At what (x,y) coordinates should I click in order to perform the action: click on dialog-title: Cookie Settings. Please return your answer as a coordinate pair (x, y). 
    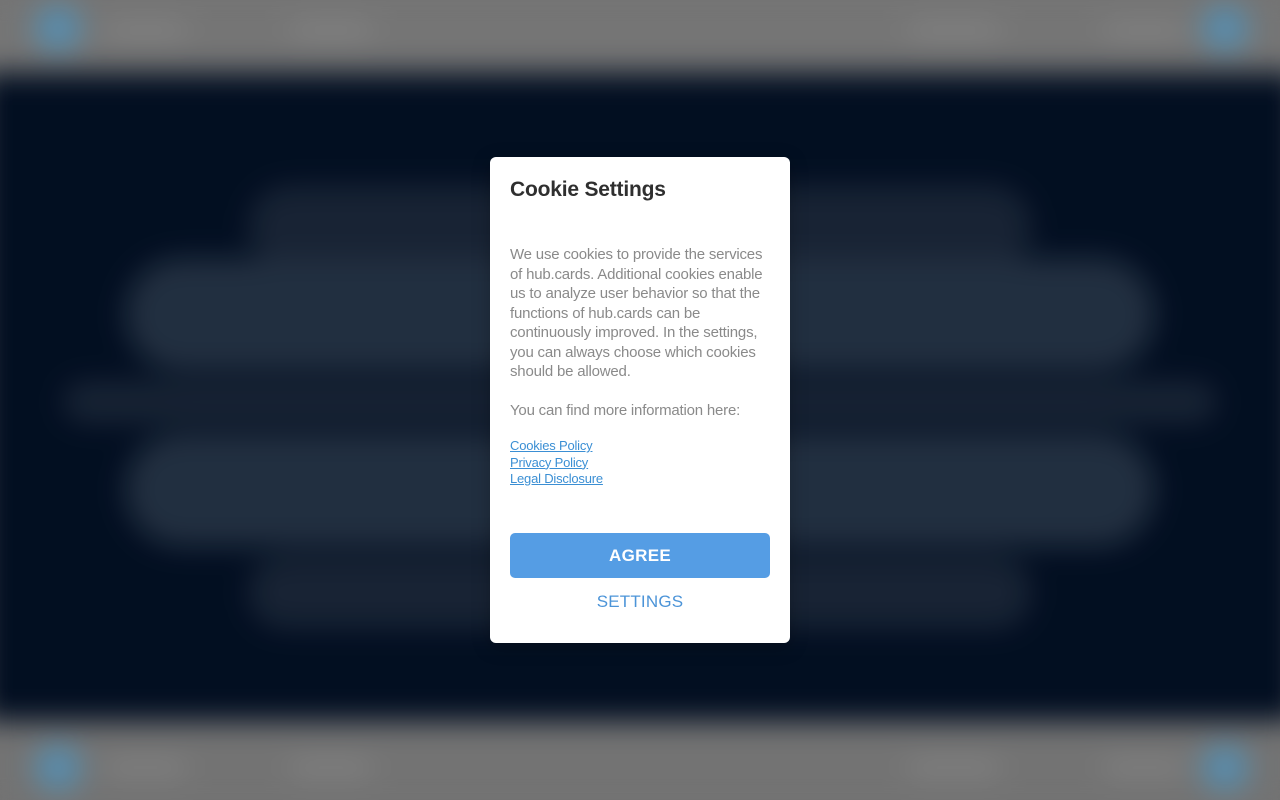
    Looking at the image, I should click on (588, 189).